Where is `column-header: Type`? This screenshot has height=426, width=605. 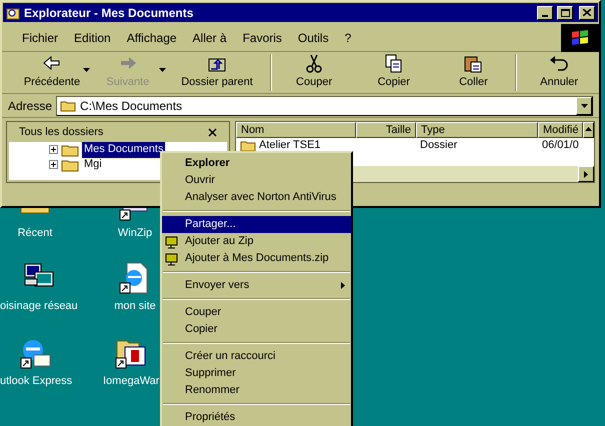
column-header: Type is located at coordinates (477, 130).